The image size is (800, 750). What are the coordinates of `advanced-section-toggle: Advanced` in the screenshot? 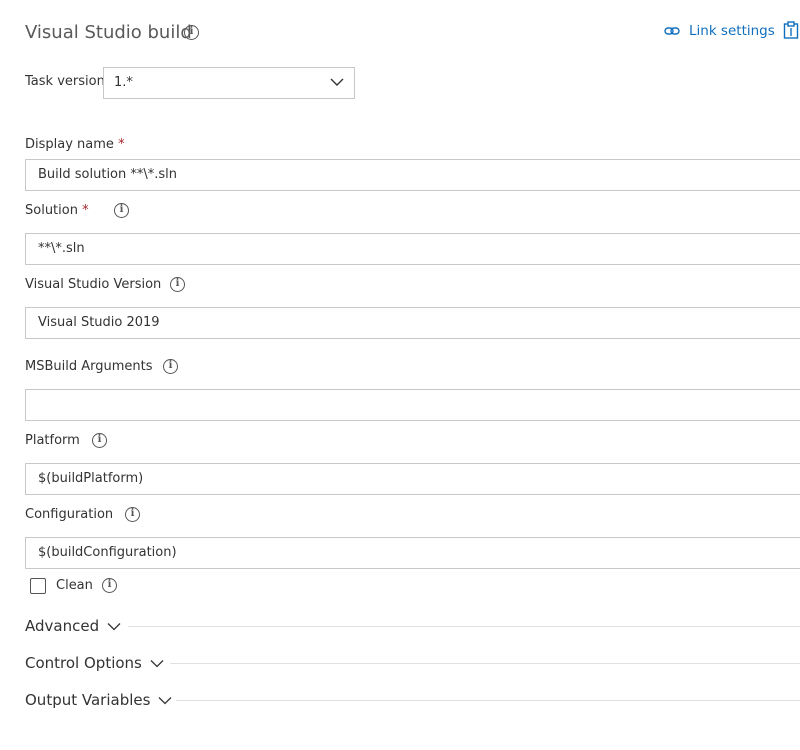 It's located at (73, 626).